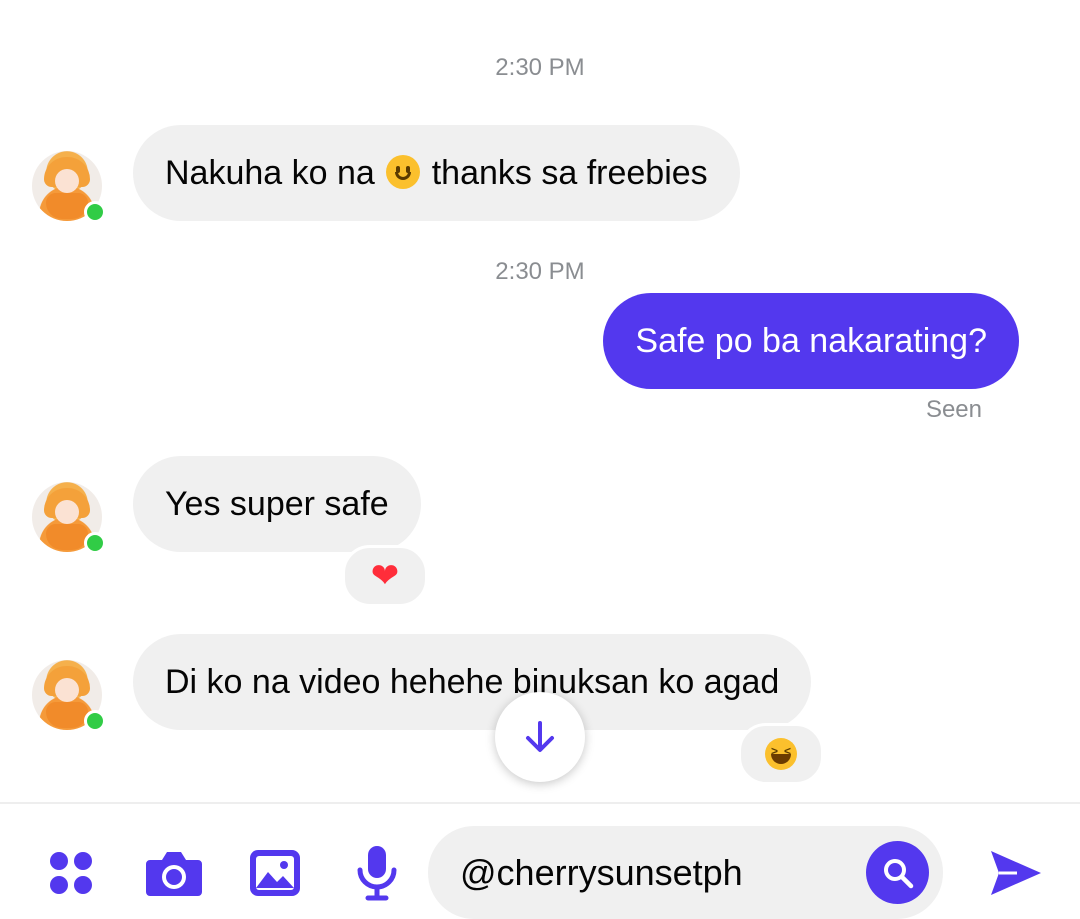  I want to click on search-icon, so click(898, 873).